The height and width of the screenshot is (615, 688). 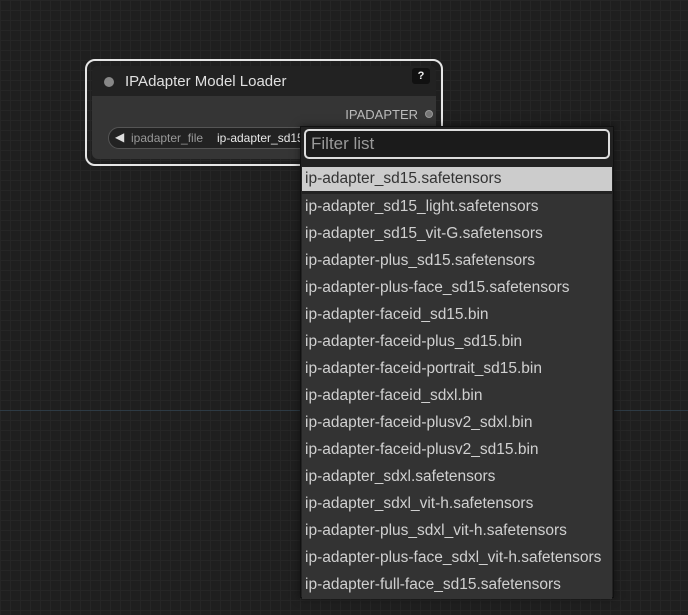 What do you see at coordinates (457, 585) in the screenshot?
I see `dropdown-item: ip-adapter-full-face_sd15.safetensors` at bounding box center [457, 585].